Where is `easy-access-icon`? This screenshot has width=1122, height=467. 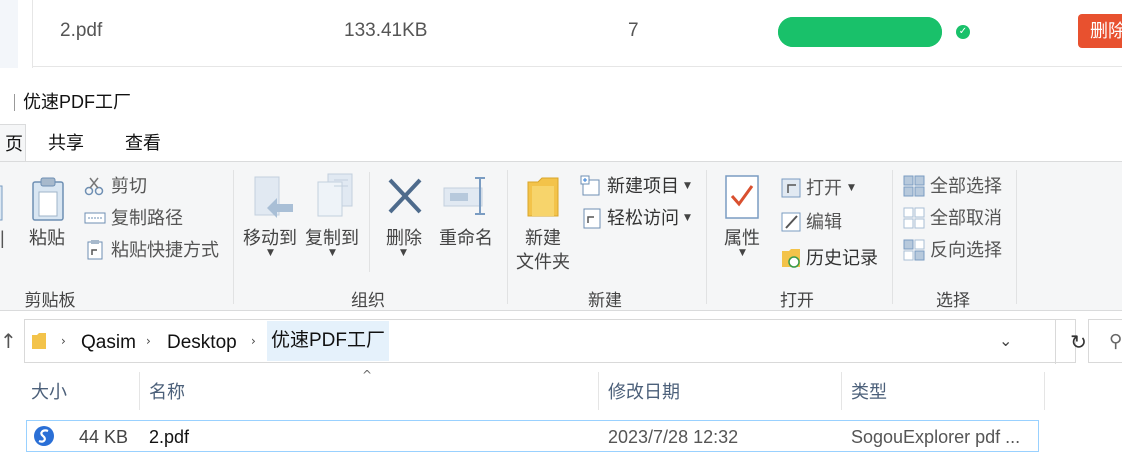 easy-access-icon is located at coordinates (592, 218).